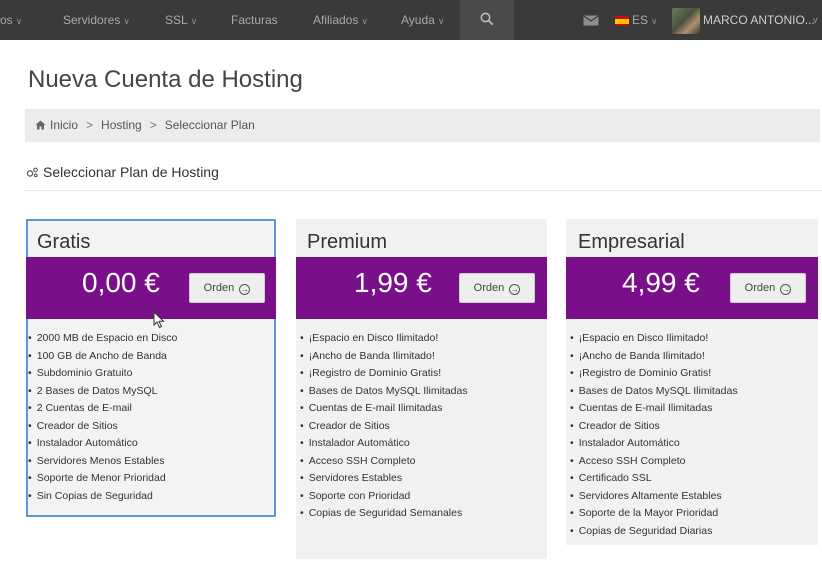 The image size is (822, 566). Describe the element at coordinates (159, 320) in the screenshot. I see `mouse-pointer-icon` at that location.